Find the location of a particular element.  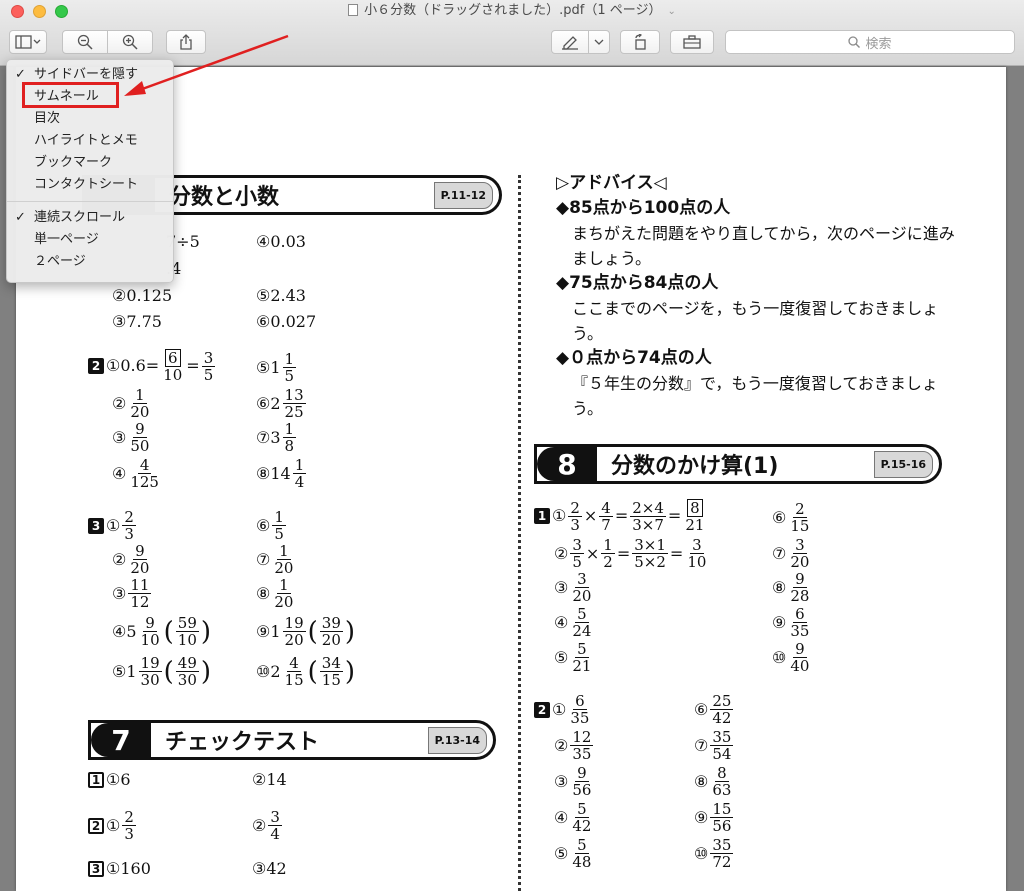

search-icon is located at coordinates (854, 42).